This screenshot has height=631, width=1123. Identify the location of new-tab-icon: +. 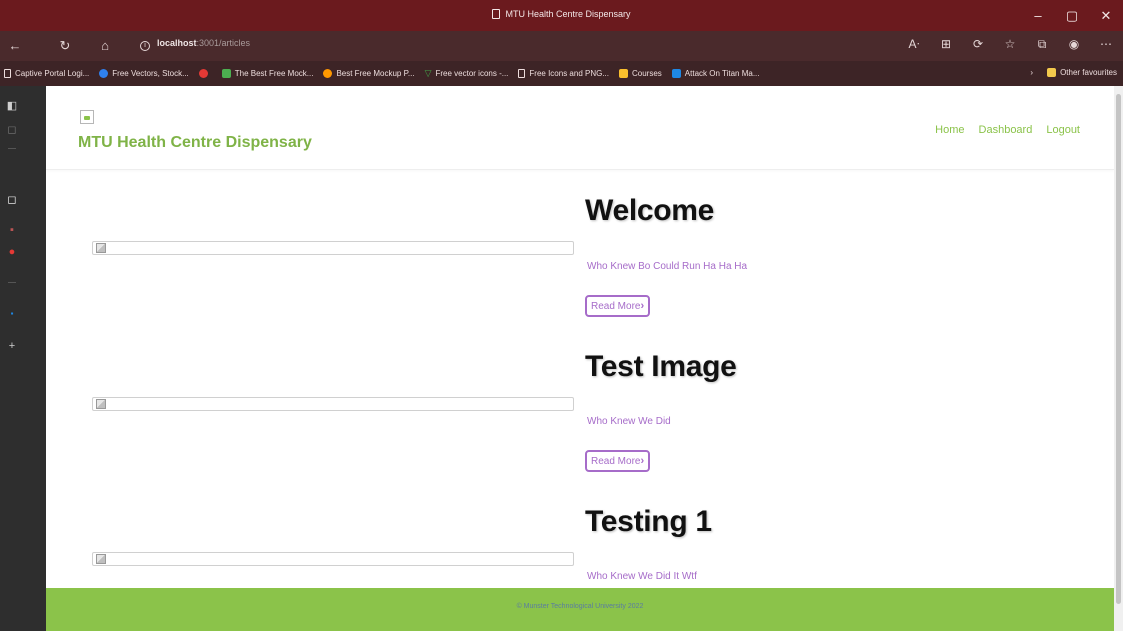
(12, 346).